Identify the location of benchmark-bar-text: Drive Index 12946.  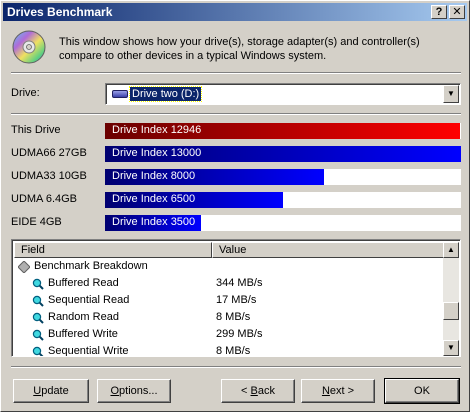
(157, 130).